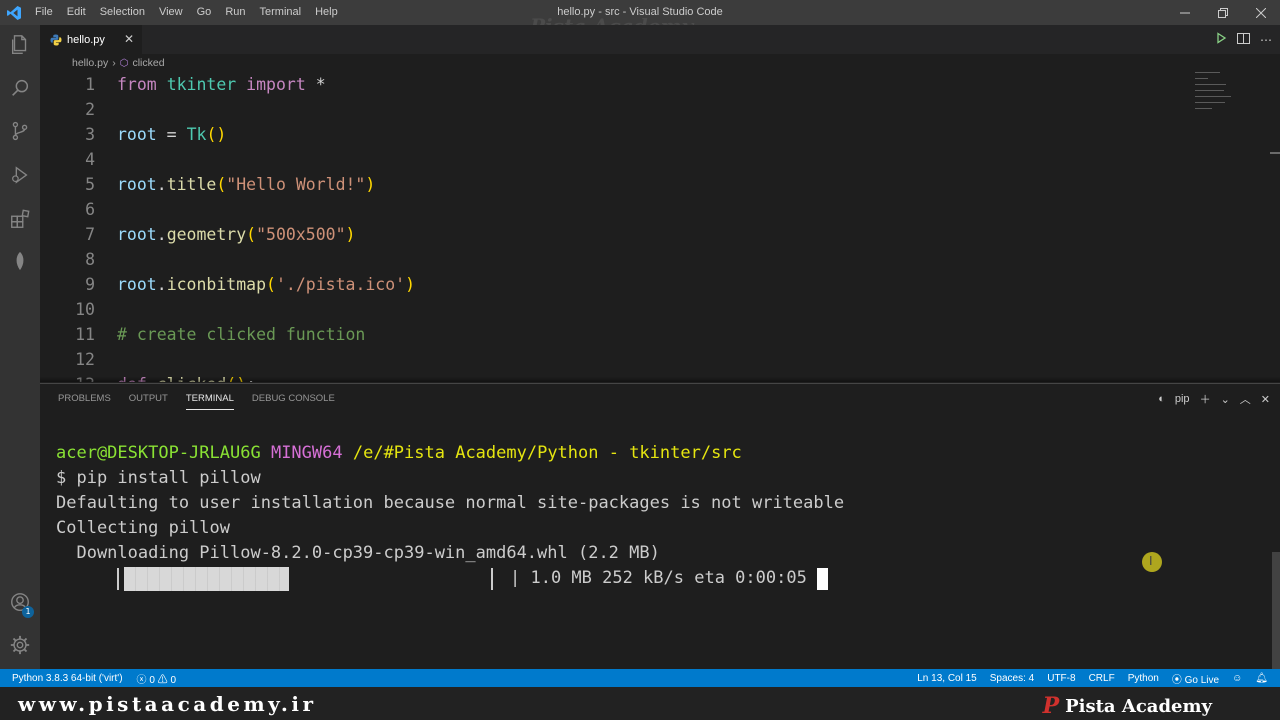 The image size is (1280, 720). I want to click on explorer-icon, so click(20, 45).